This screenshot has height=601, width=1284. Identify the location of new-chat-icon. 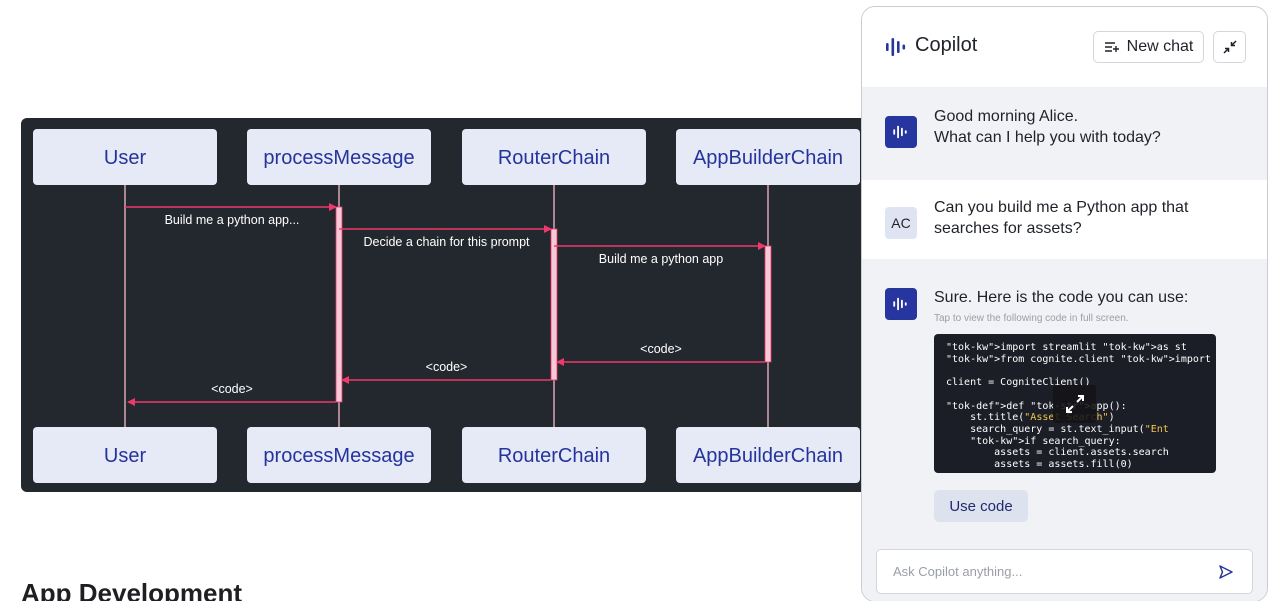
(1111, 47).